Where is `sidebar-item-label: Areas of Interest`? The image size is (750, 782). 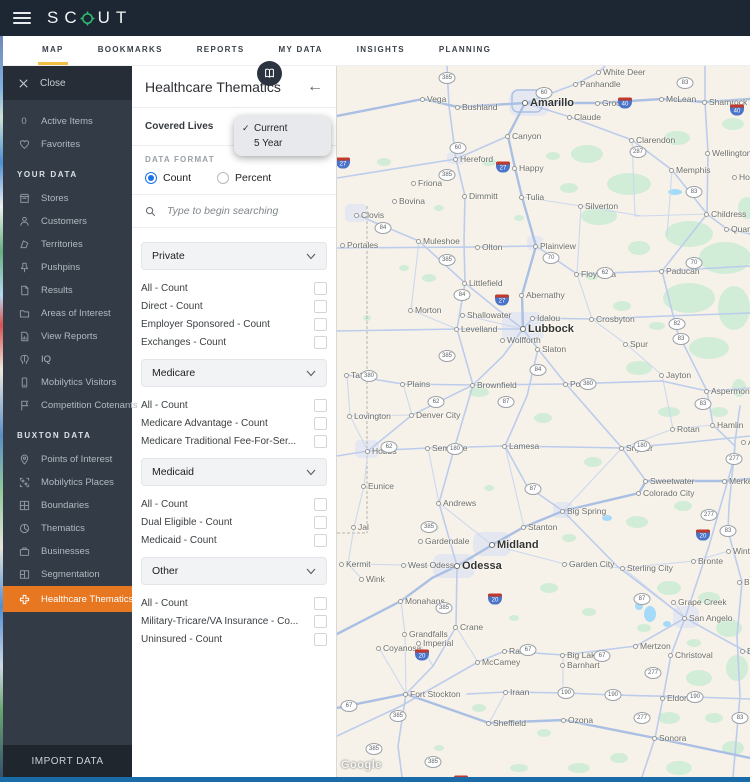
sidebar-item-label: Areas of Interest is located at coordinates (76, 313).